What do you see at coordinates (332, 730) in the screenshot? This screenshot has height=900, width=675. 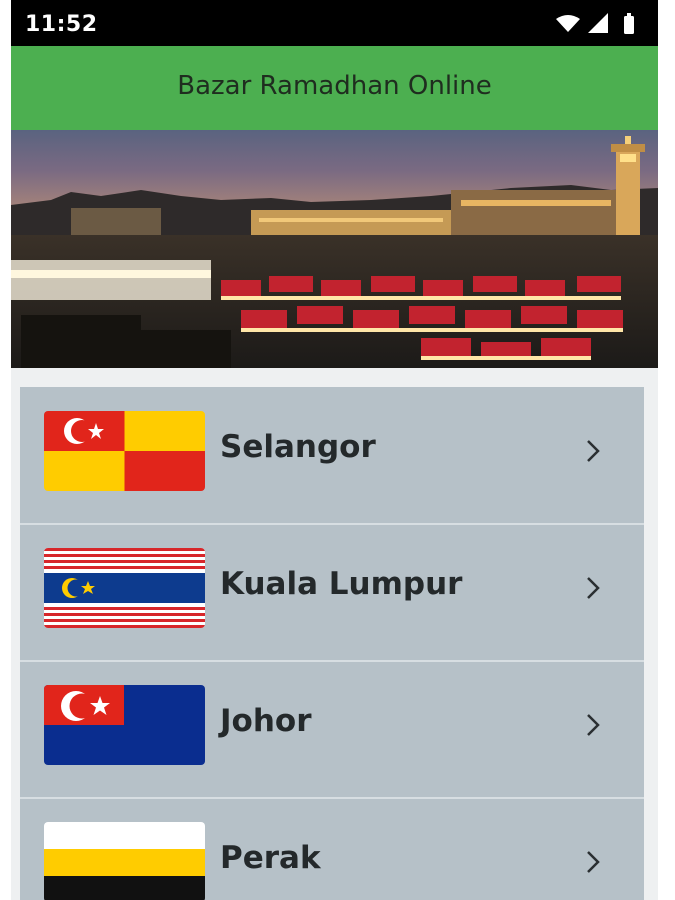 I see `list-item: Johor` at bounding box center [332, 730].